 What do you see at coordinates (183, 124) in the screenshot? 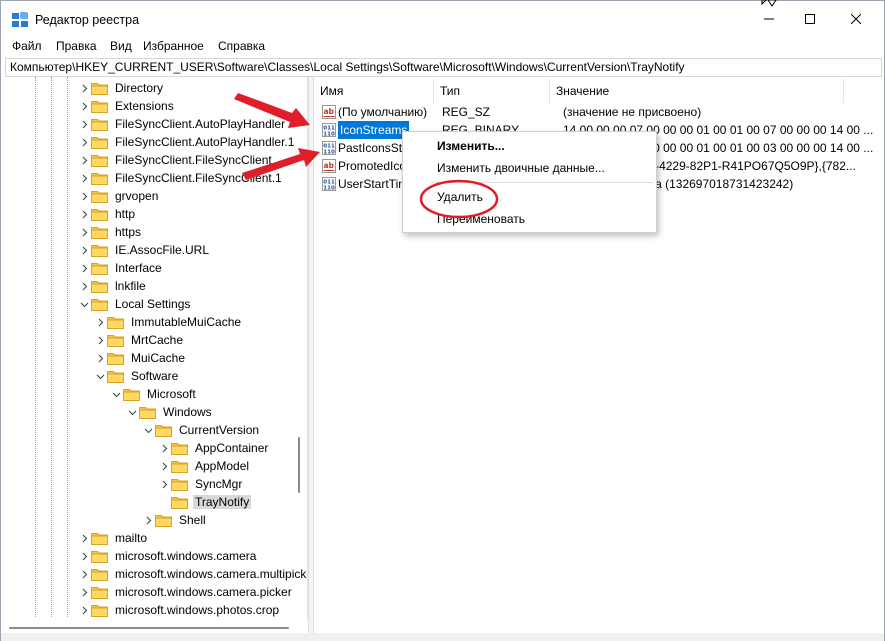
I see `tree-item: FileSyncClient.AutoPlayHandler` at bounding box center [183, 124].